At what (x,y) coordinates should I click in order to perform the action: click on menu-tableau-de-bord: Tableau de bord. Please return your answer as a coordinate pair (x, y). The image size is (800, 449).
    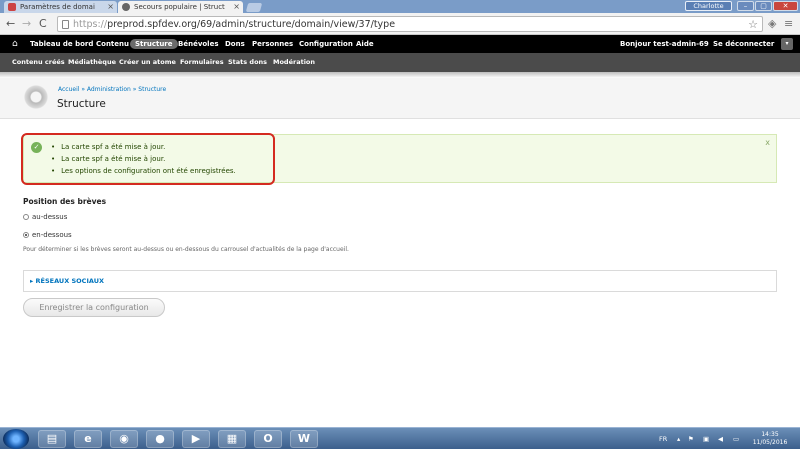
    Looking at the image, I should click on (61, 44).